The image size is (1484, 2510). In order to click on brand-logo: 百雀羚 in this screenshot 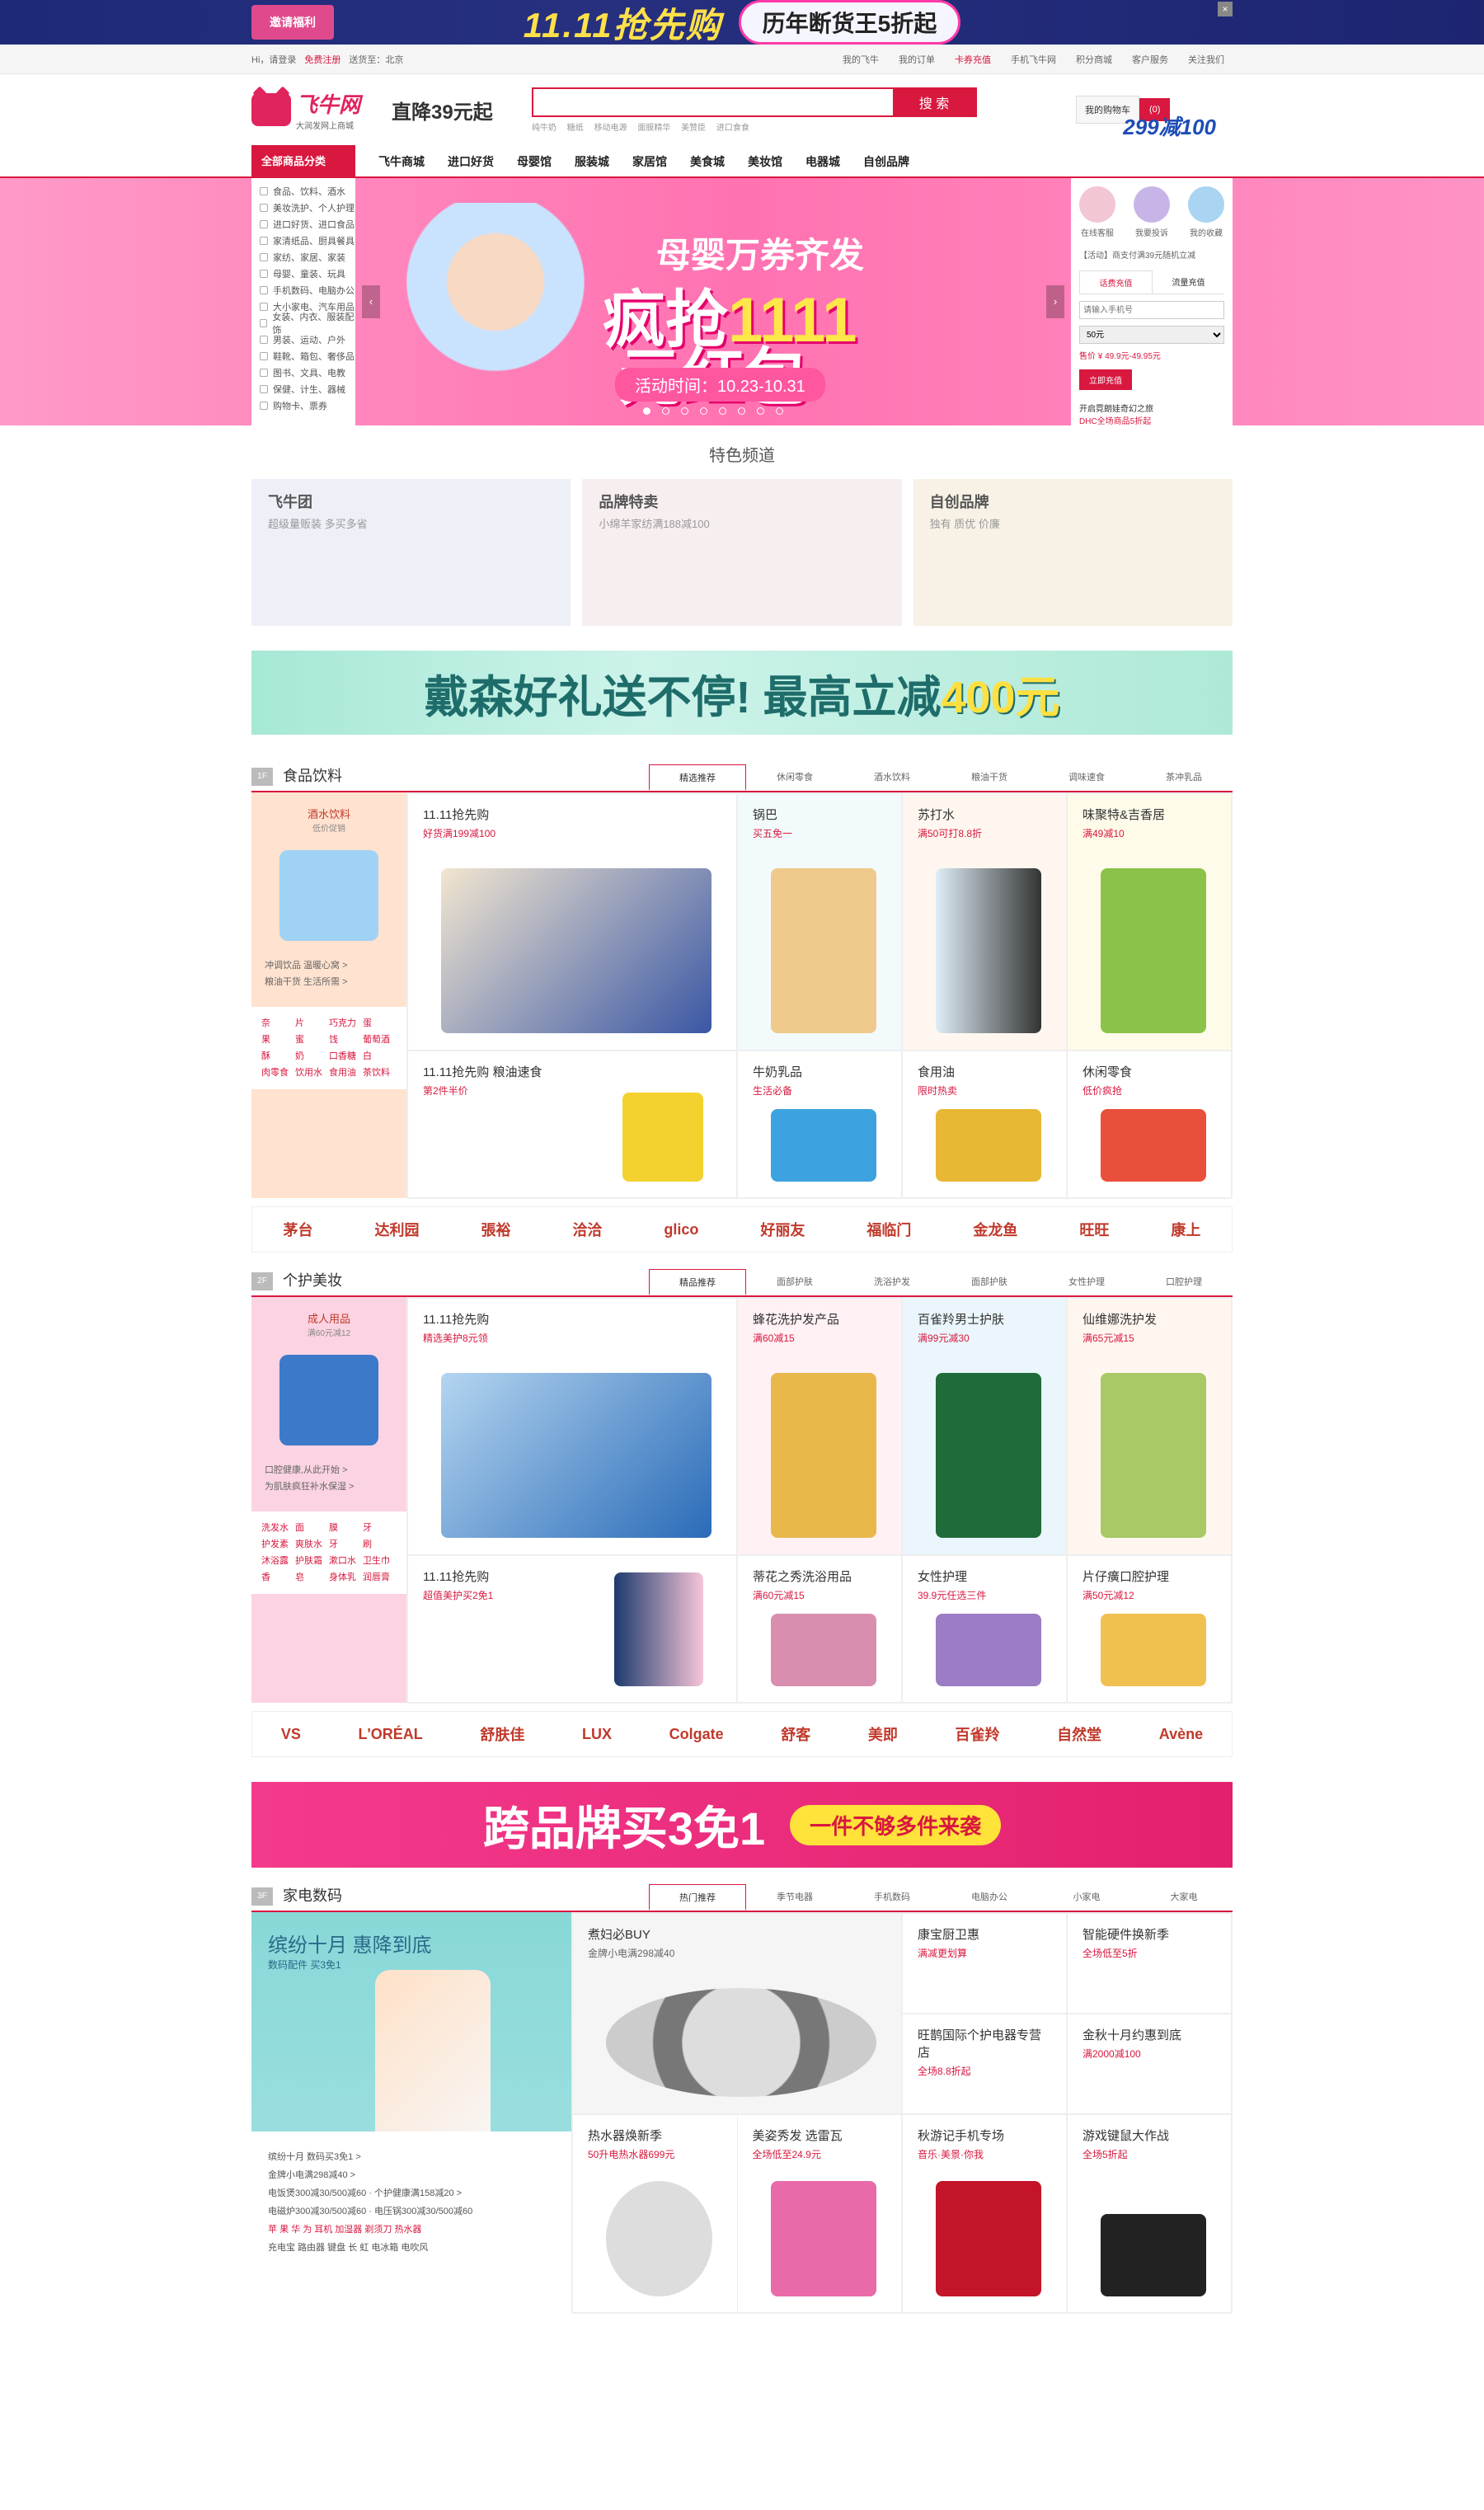, I will do `click(978, 1734)`.